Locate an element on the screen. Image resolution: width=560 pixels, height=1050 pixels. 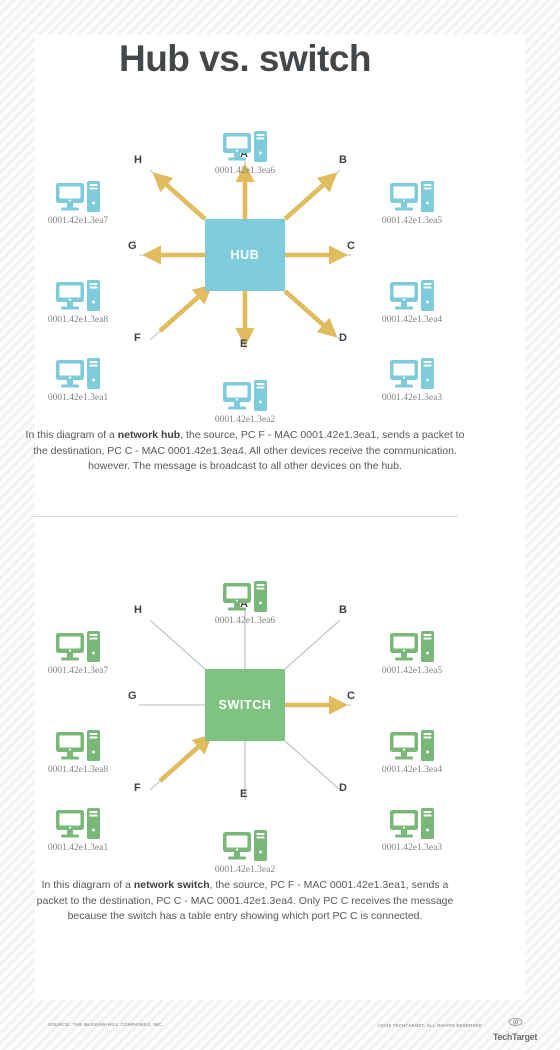
switch-caption-part1: In this diagram of a is located at coordinates (87, 885).